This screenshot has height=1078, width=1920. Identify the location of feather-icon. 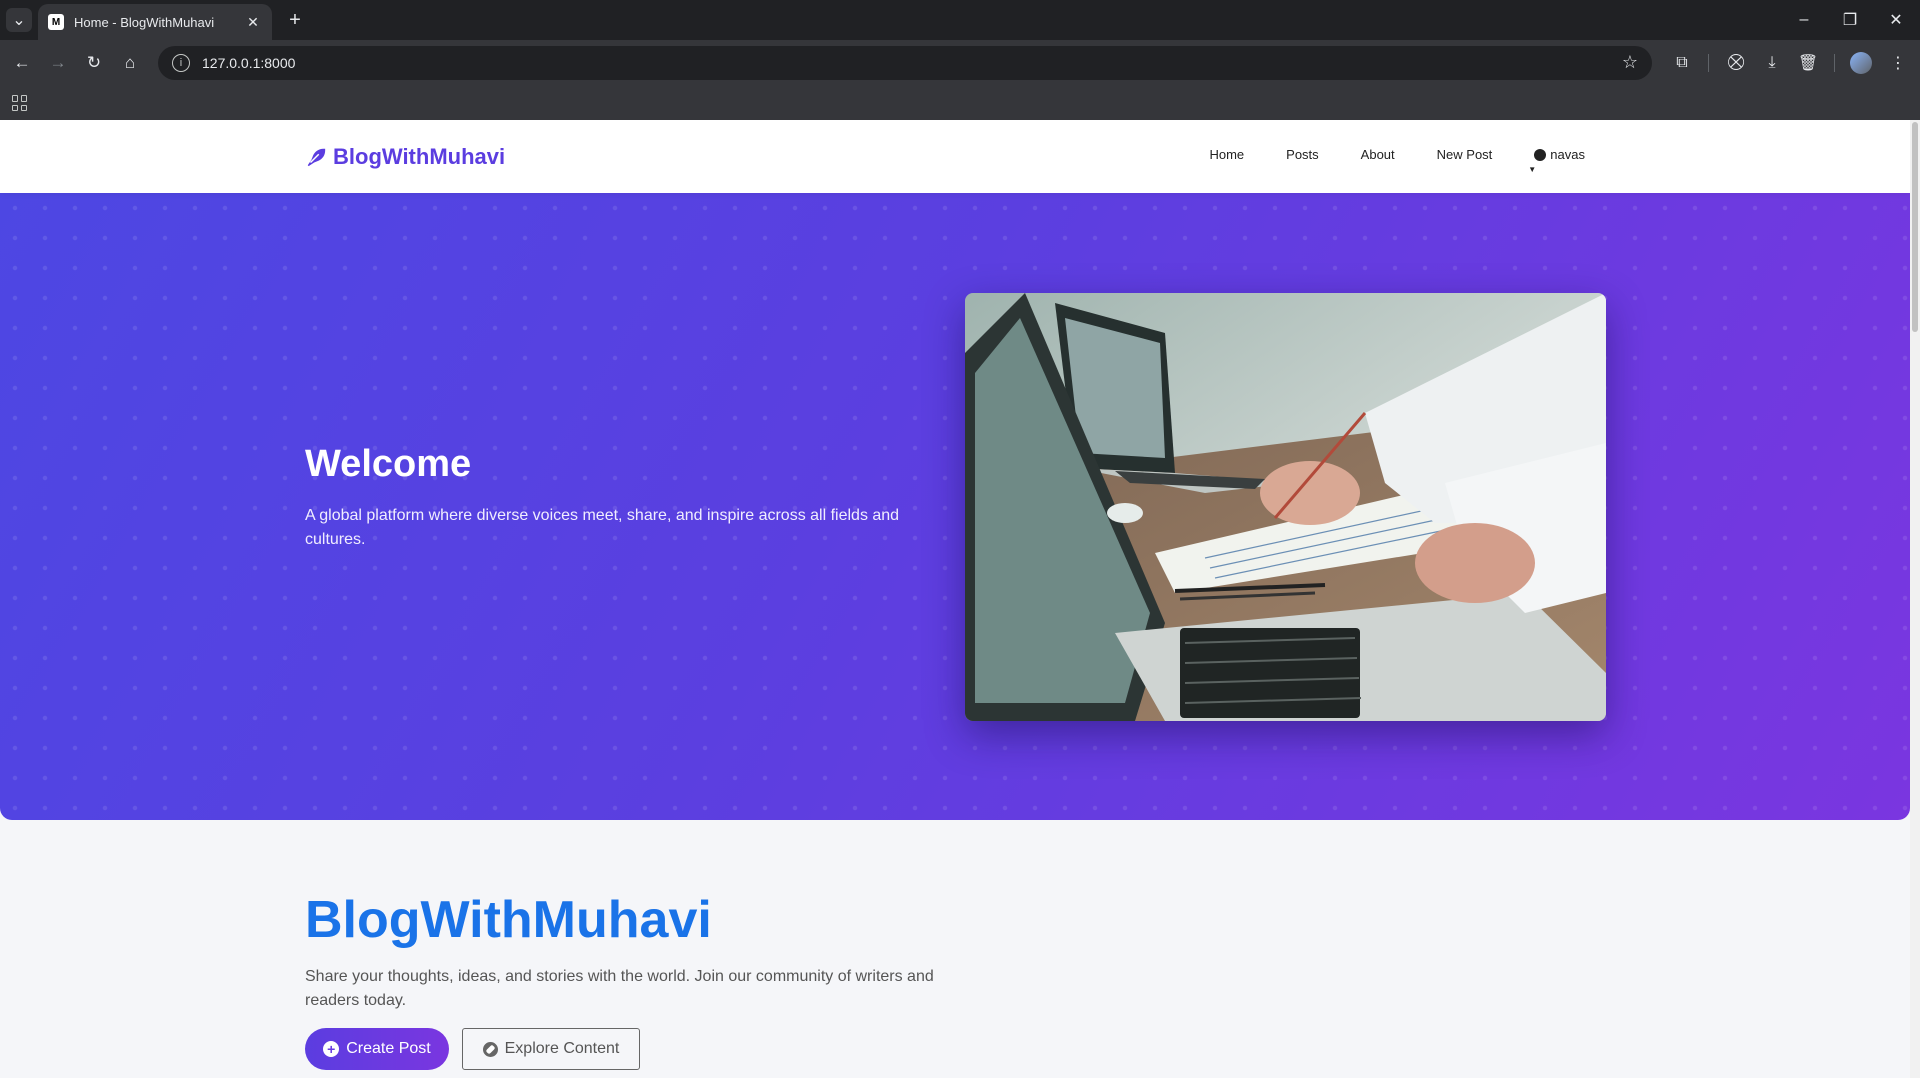
(316, 157).